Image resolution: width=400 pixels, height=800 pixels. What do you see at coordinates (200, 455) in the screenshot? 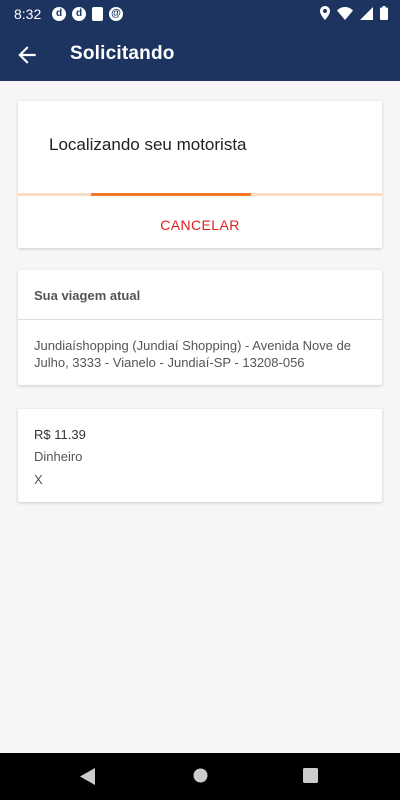
I see `payment-card: R$ 11.39 Dinheiro X` at bounding box center [200, 455].